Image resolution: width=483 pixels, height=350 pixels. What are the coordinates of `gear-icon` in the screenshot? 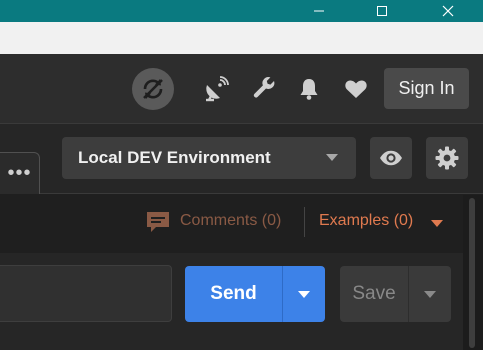 It's located at (447, 158).